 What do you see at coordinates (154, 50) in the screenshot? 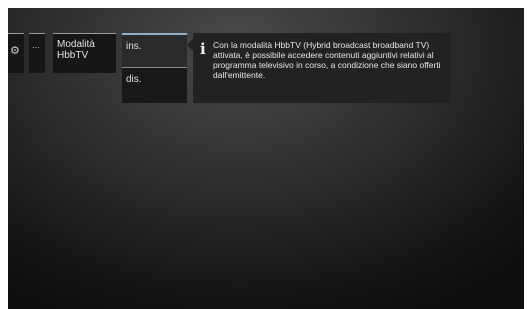
I see `option-on: ins.` at bounding box center [154, 50].